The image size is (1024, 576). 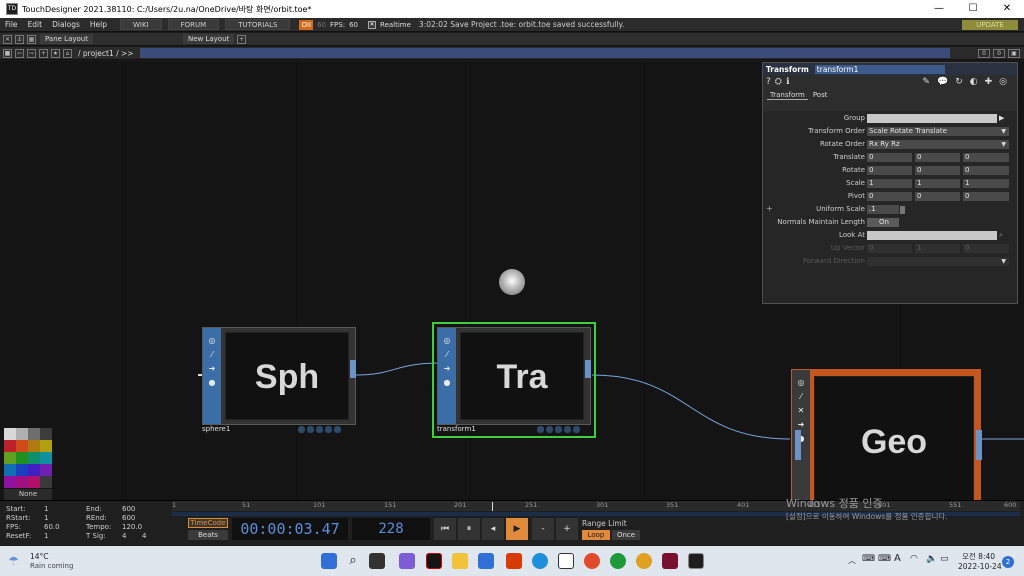 I want to click on comment-icon: 💬, so click(x=942, y=82).